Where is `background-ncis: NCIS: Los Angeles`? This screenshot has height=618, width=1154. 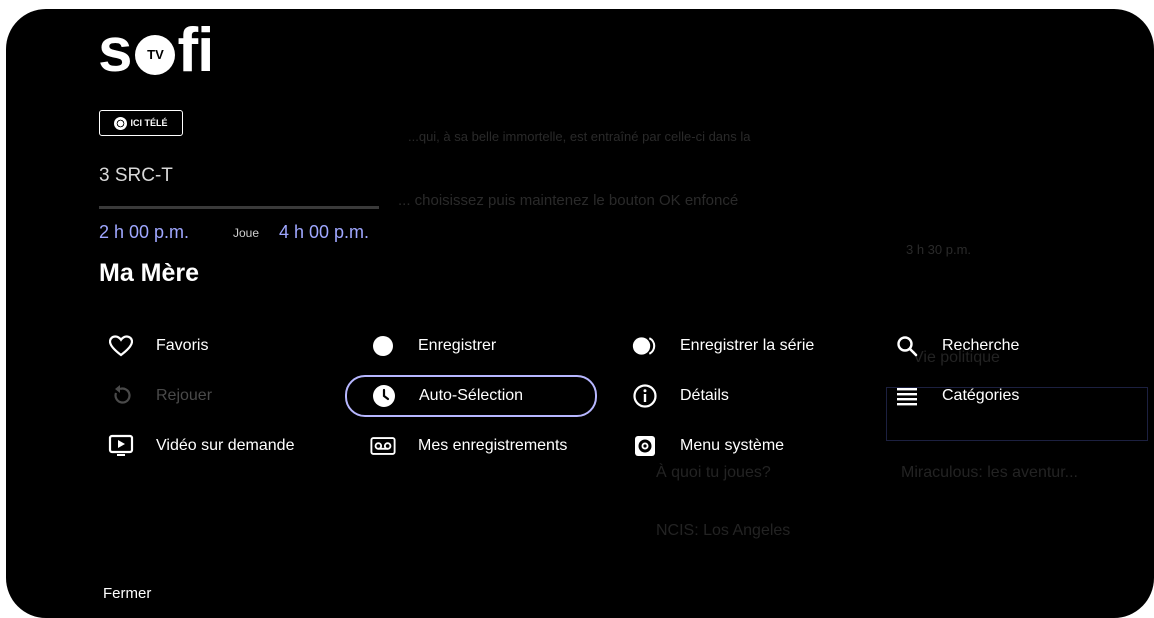 background-ncis: NCIS: Los Angeles is located at coordinates (723, 530).